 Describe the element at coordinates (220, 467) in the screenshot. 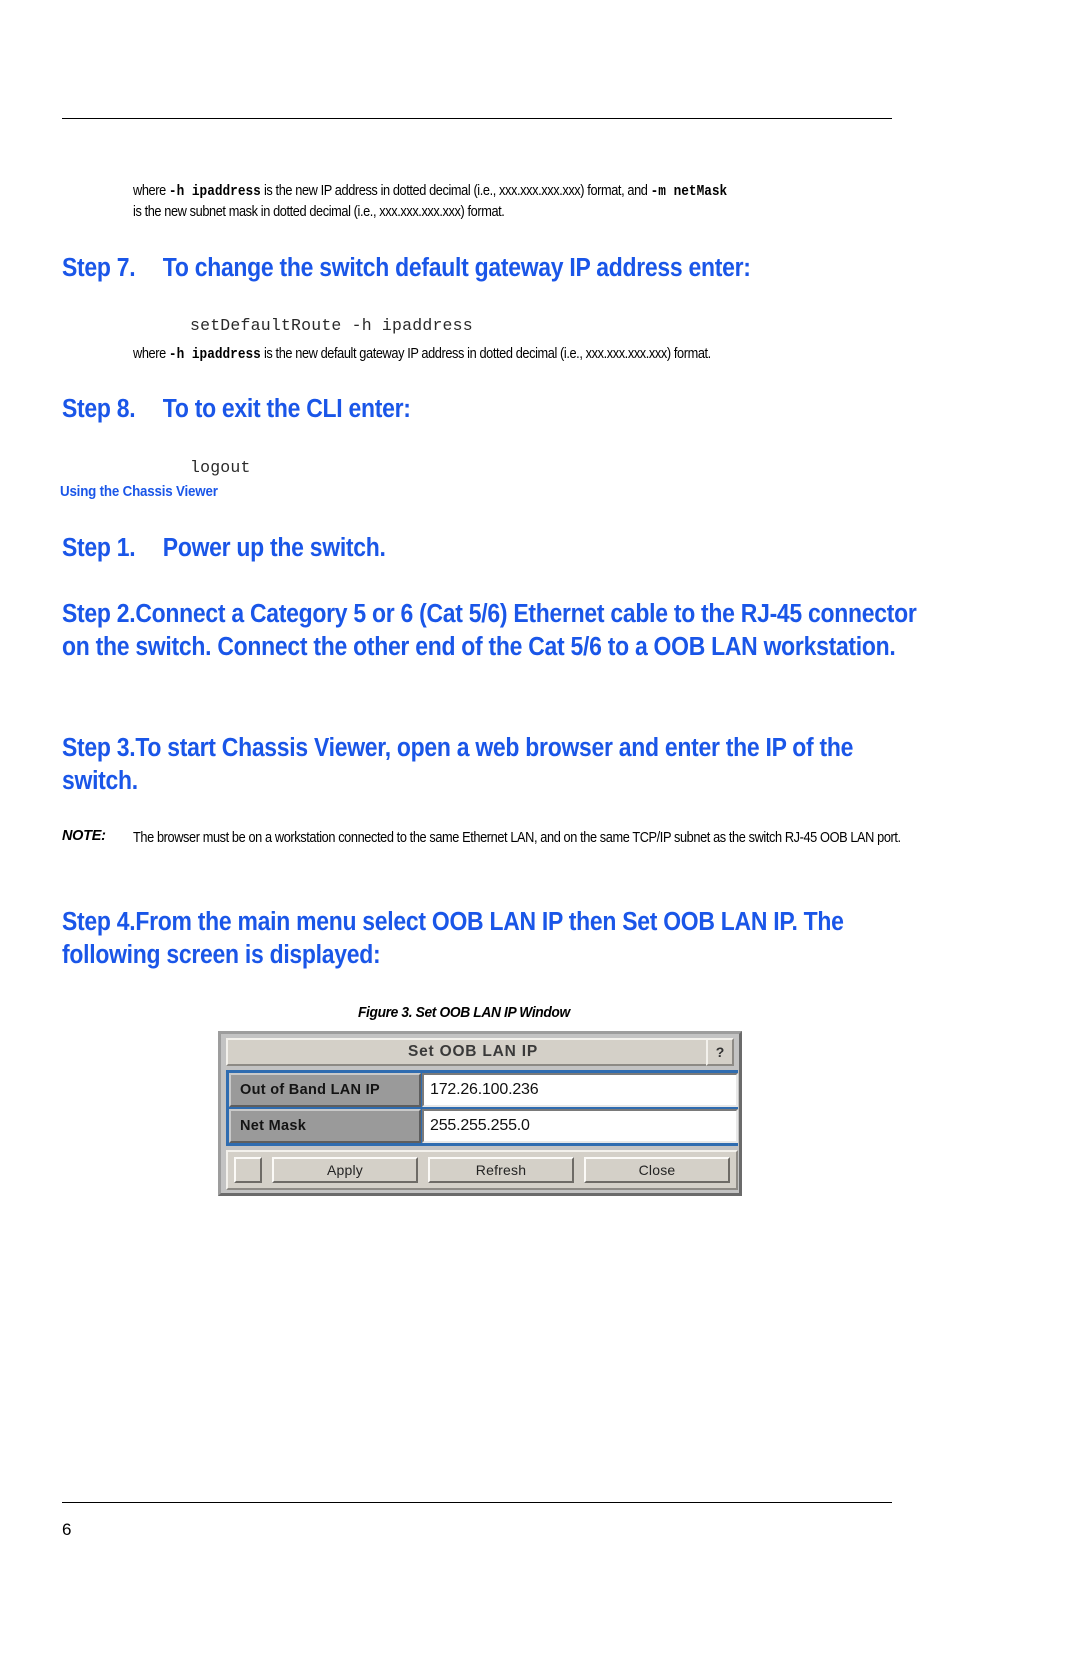

I see `step-8-code: logout` at that location.